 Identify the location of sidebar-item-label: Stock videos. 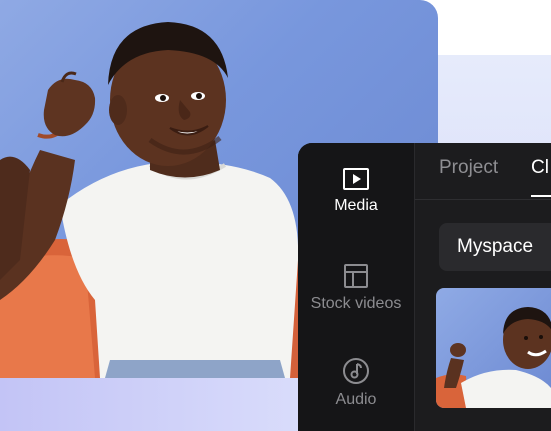
(356, 303).